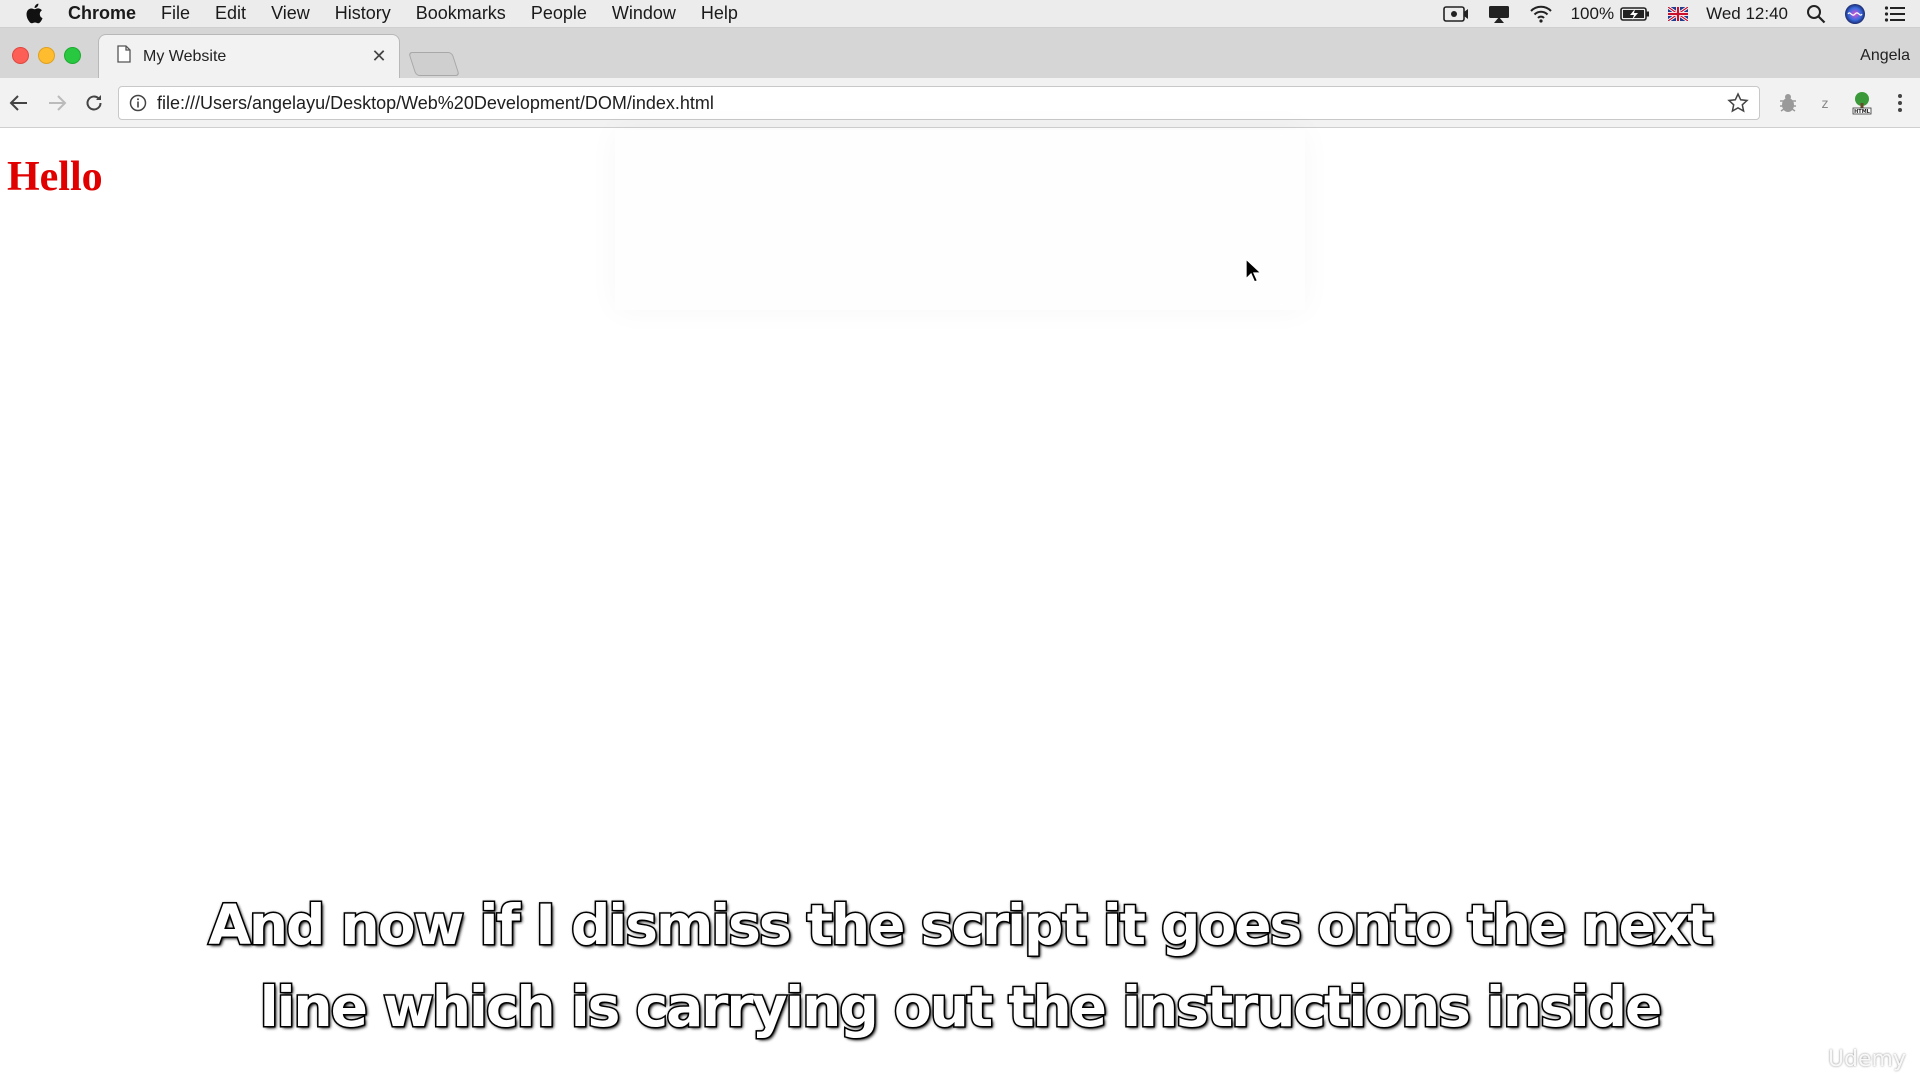 The image size is (1920, 1080). What do you see at coordinates (230, 13) in the screenshot?
I see `menu-edit: Edit` at bounding box center [230, 13].